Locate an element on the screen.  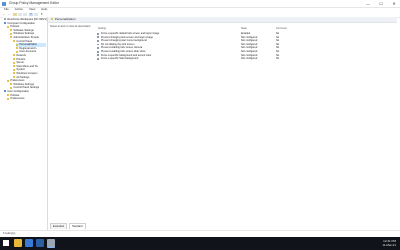
start-button is located at coordinates (6, 243).